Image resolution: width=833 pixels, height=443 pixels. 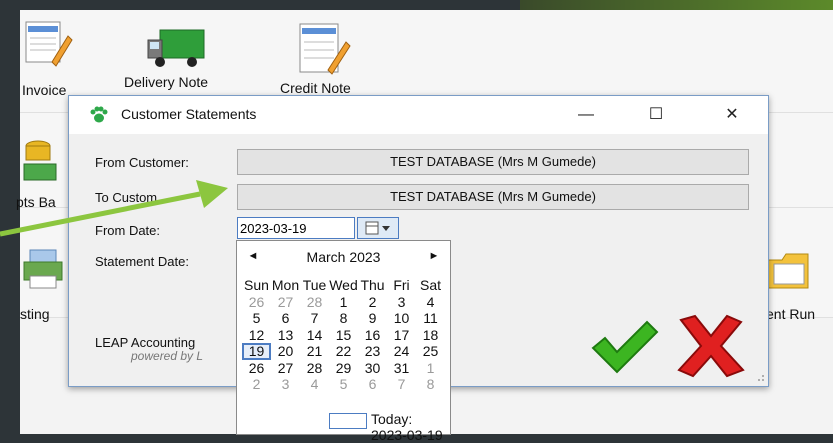 I want to click on paw-icon, so click(x=99, y=114).